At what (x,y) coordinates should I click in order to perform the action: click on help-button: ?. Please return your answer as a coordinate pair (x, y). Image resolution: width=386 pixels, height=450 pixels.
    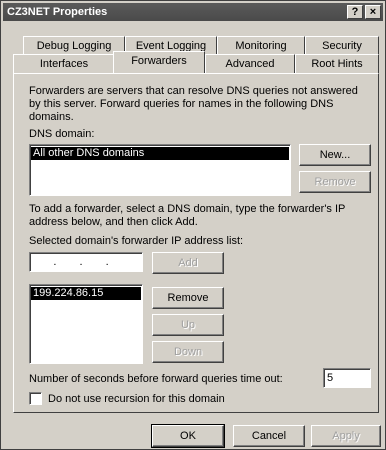
    Looking at the image, I should click on (355, 12).